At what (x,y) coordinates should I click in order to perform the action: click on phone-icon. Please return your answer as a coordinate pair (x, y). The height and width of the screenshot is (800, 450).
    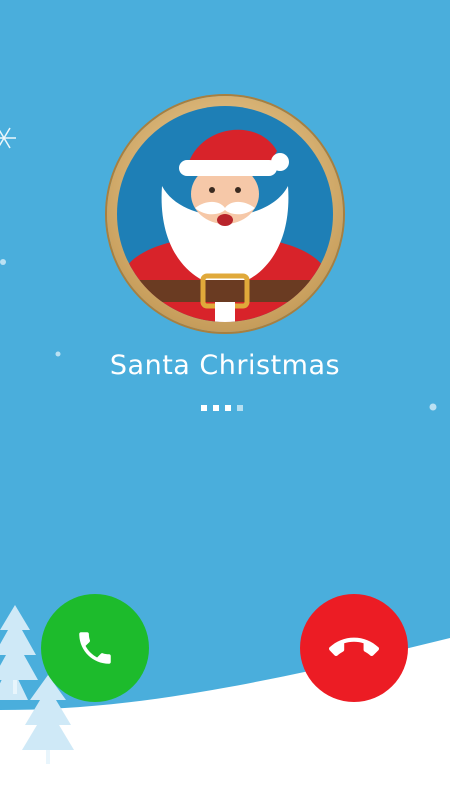
    Looking at the image, I should click on (95, 648).